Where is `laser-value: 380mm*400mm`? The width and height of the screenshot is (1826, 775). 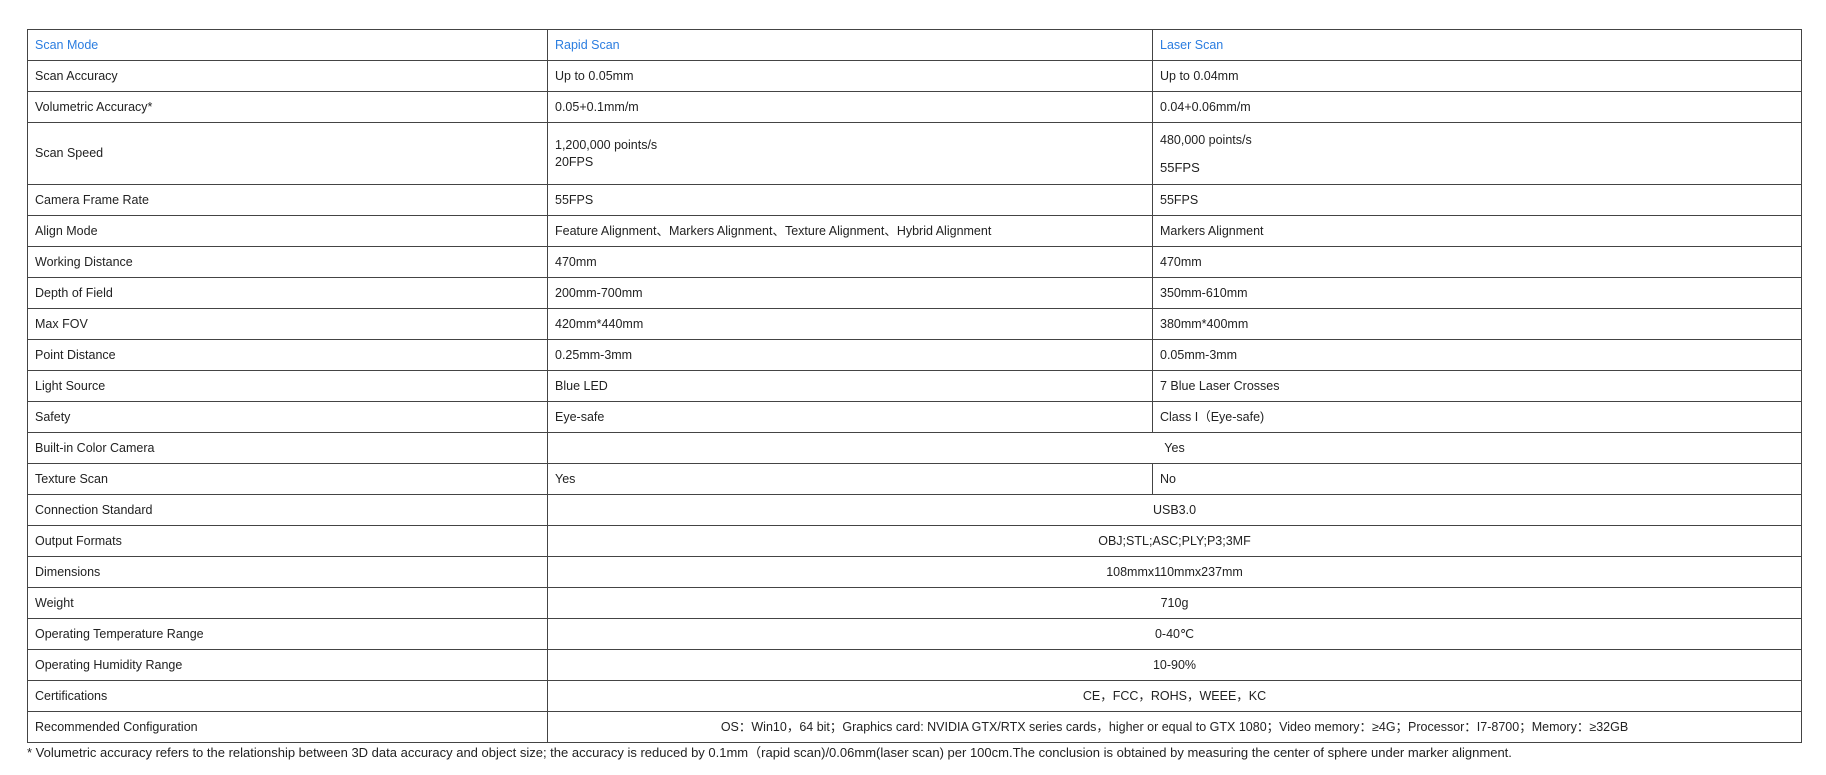
laser-value: 380mm*400mm is located at coordinates (1477, 324).